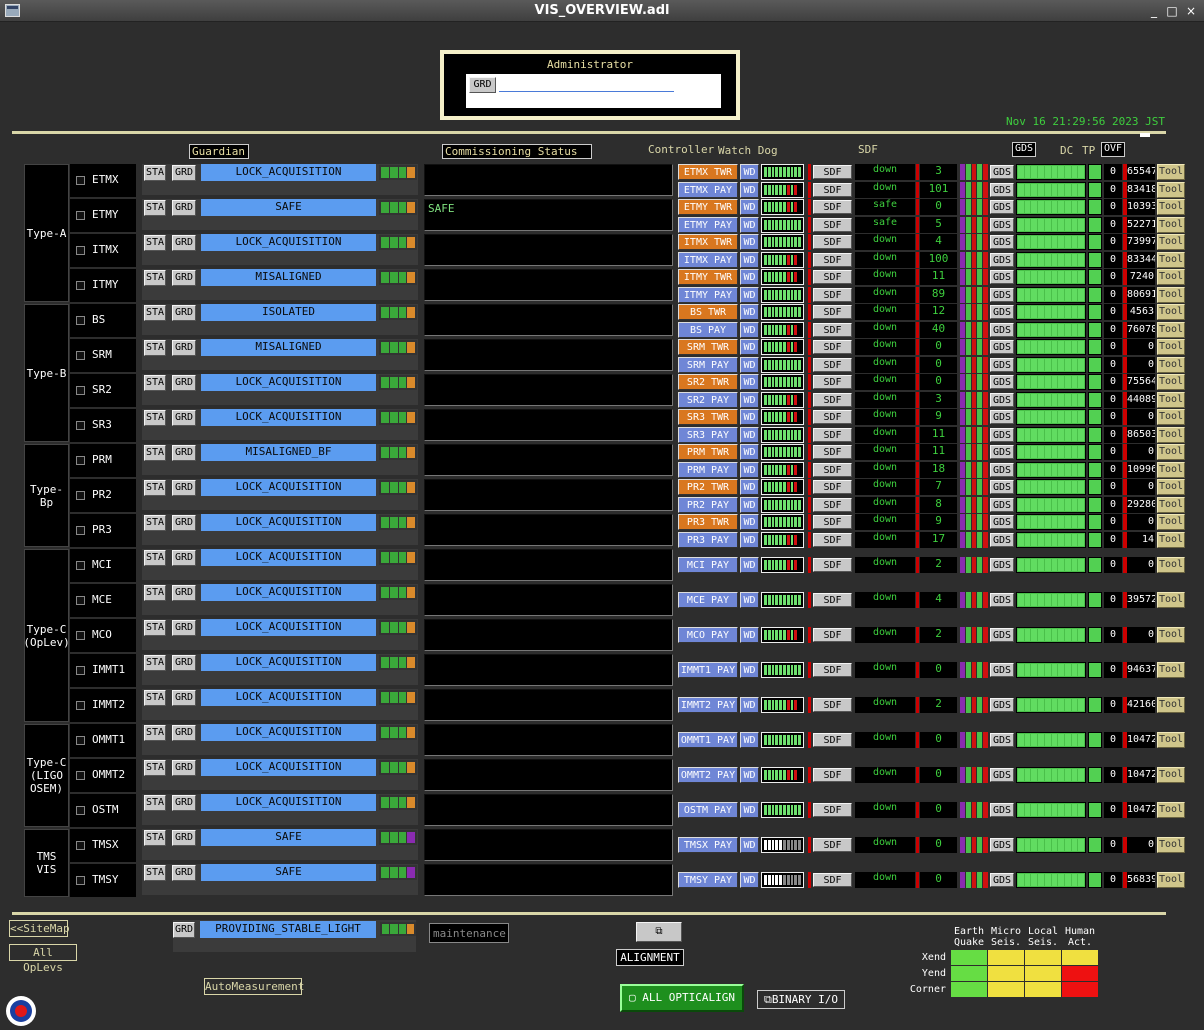 The width and height of the screenshot is (1204, 1030). Describe the element at coordinates (682, 998) in the screenshot. I see `all-opticalign-button: ▢ ALL OPTICALIGN` at that location.